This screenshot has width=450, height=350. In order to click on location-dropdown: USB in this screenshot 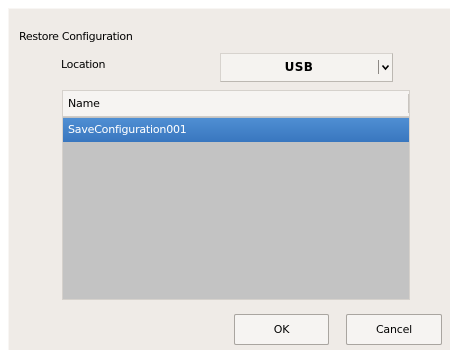, I will do `click(306, 67)`.